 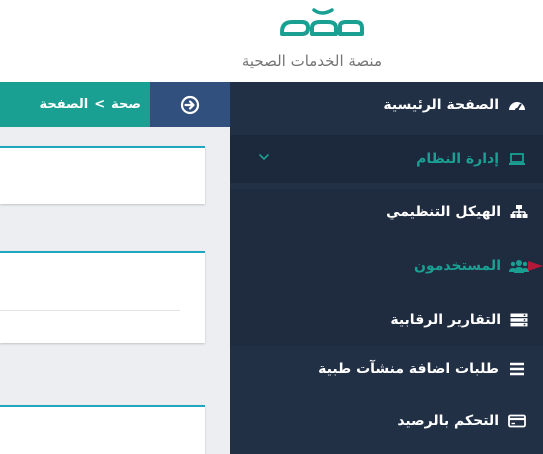 What do you see at coordinates (311, 61) in the screenshot?
I see `brand-subtitle: منصة الخدمات الصحية` at bounding box center [311, 61].